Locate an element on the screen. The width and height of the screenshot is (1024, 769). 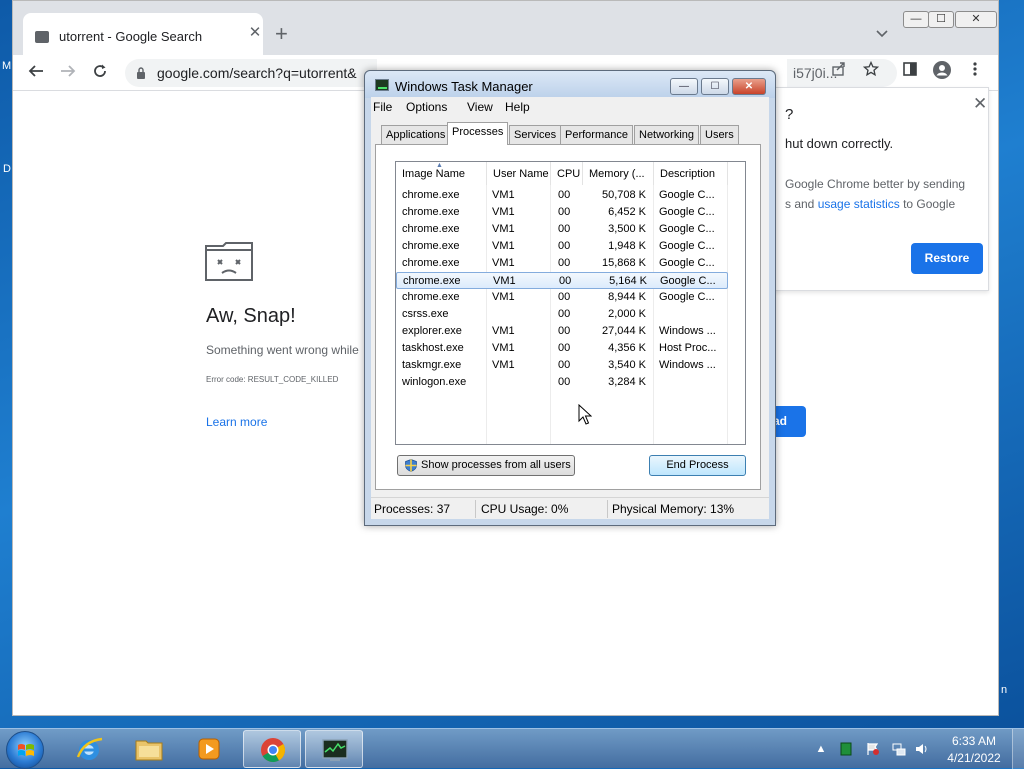
restore-button: Restore is located at coordinates (947, 258).